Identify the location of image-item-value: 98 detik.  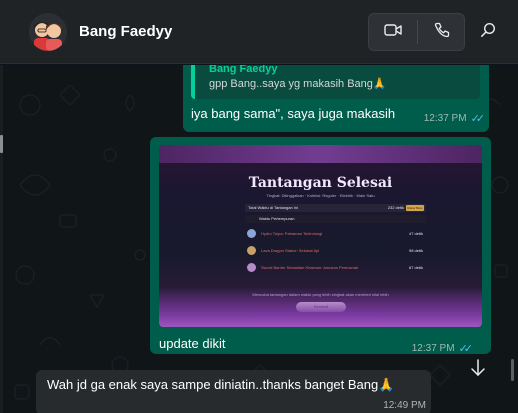
(415, 250).